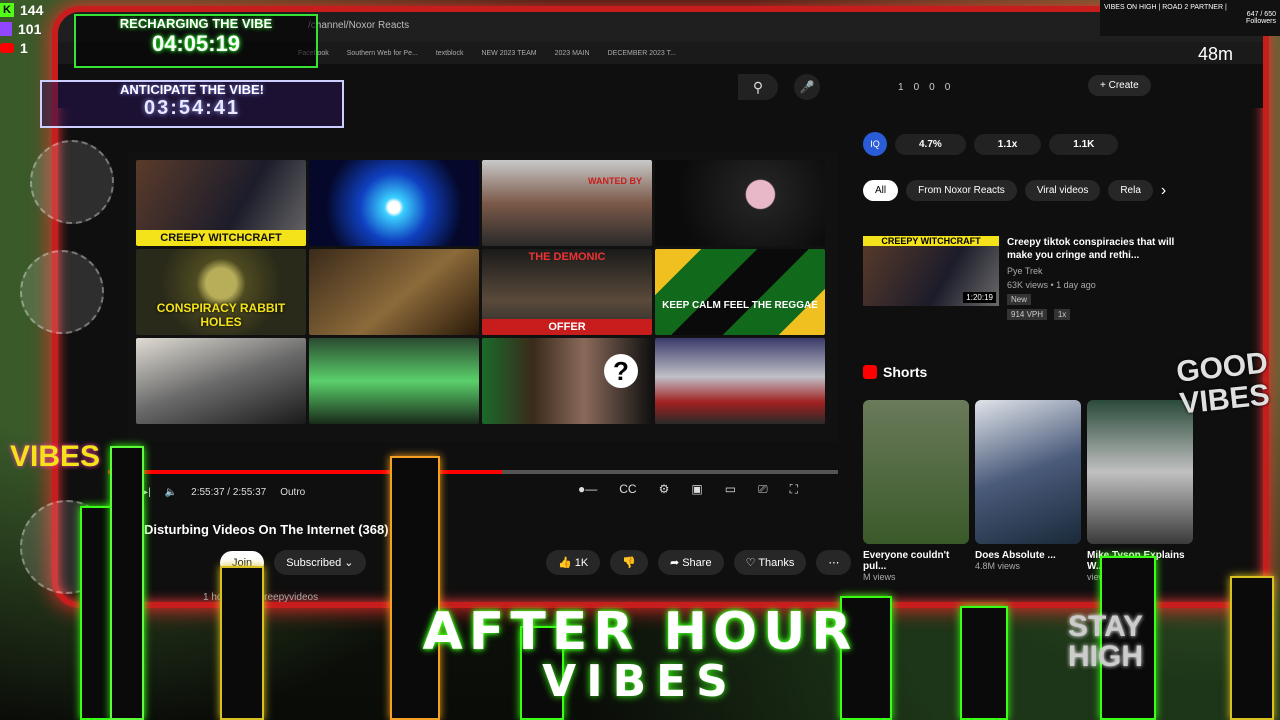  Describe the element at coordinates (221, 292) in the screenshot. I see `video-thumbnail: CONSPIRACY RABBIT HOLES` at that location.